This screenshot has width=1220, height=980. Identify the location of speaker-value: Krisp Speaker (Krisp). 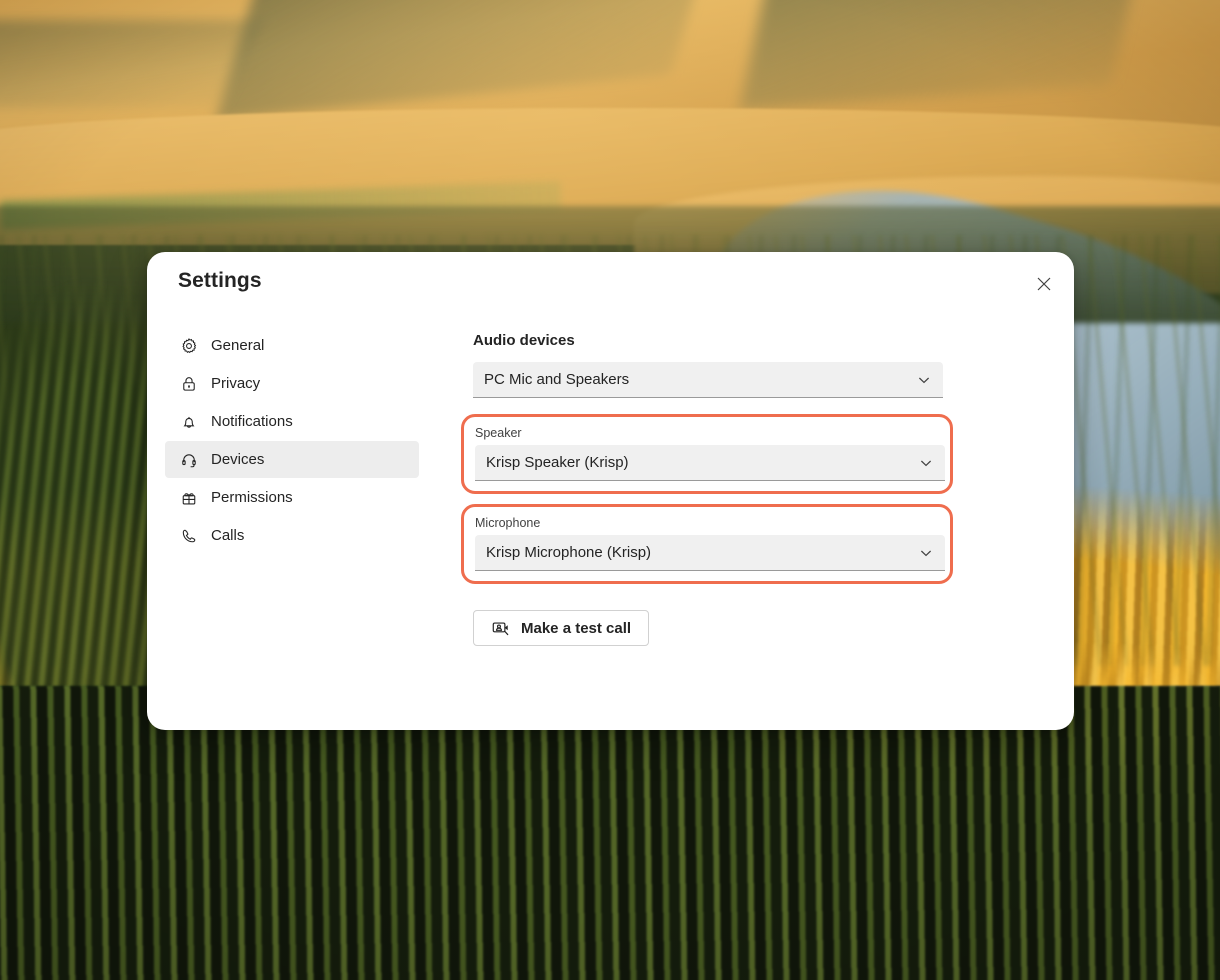
(557, 462).